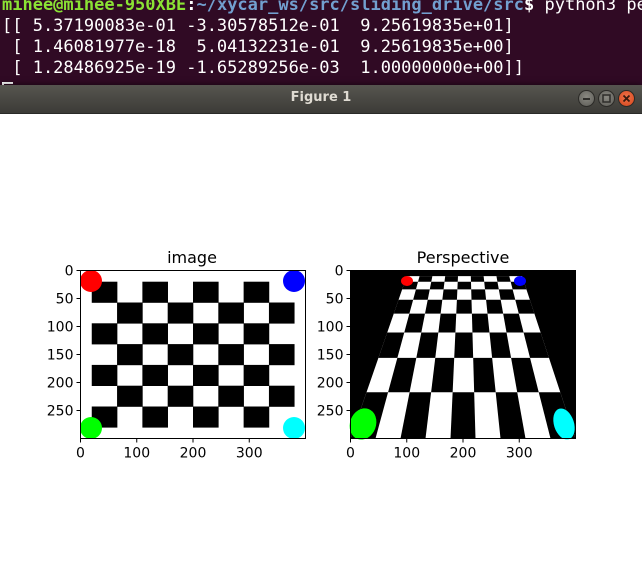  I want to click on red-marker, so click(91, 281).